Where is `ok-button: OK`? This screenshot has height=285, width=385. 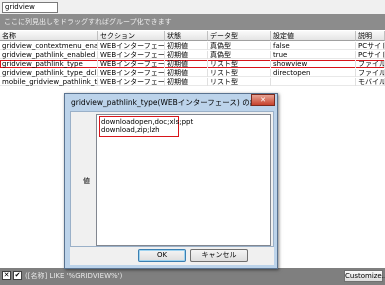 ok-button: OK is located at coordinates (162, 255).